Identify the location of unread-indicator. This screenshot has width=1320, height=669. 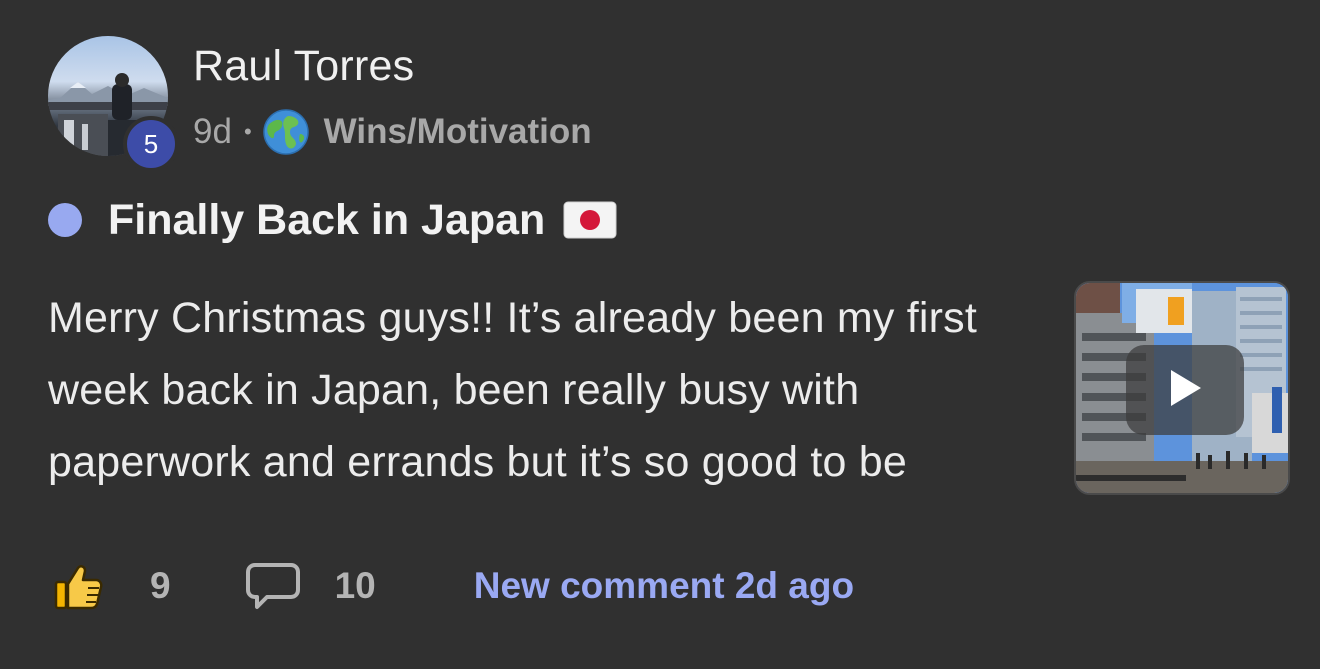
(65, 220).